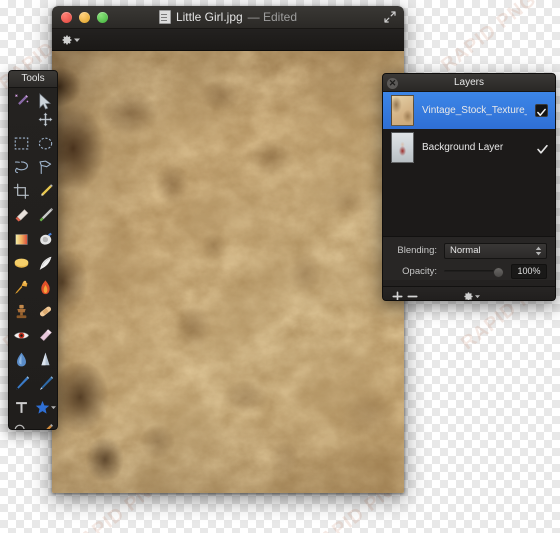  I want to click on tool-sharpen, so click(45, 359).